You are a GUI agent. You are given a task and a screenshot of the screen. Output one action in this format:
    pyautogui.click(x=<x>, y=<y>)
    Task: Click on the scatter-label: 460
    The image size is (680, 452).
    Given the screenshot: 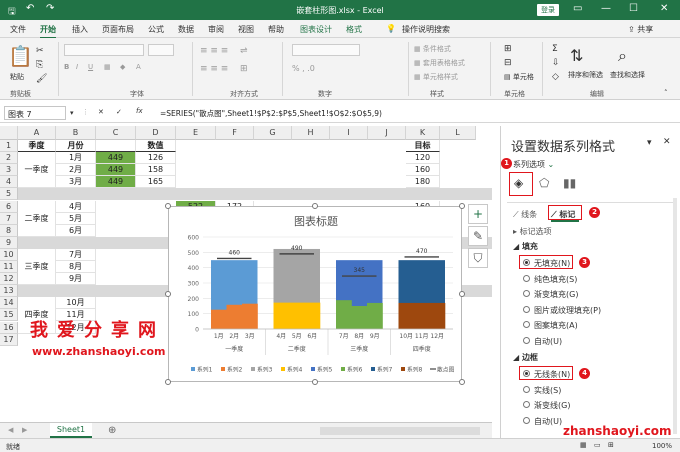 What is the action you would take?
    pyautogui.click(x=235, y=252)
    